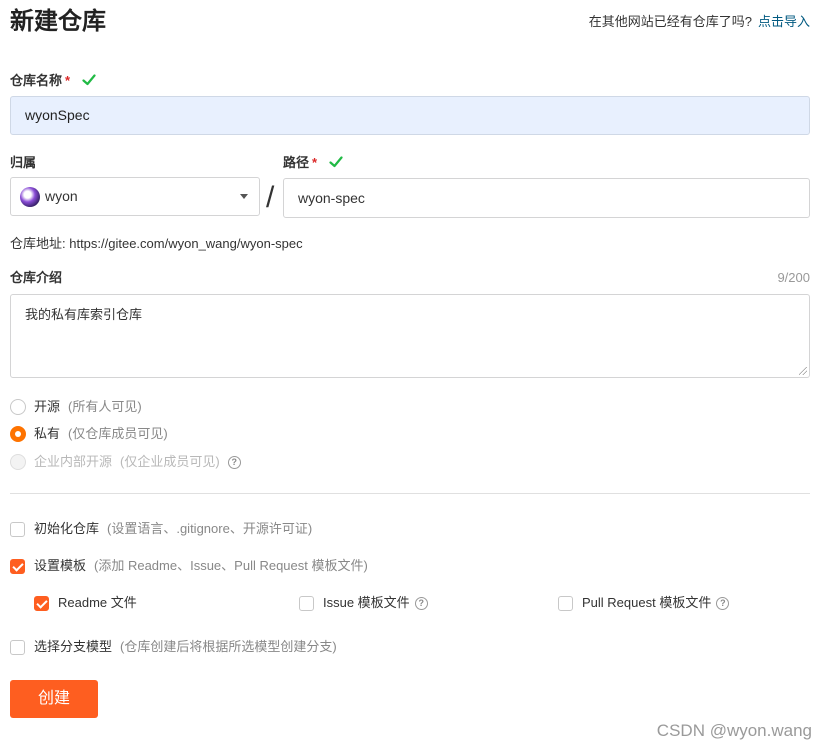 The height and width of the screenshot is (750, 827). What do you see at coordinates (135, 196) in the screenshot?
I see `owner-select: wyon` at bounding box center [135, 196].